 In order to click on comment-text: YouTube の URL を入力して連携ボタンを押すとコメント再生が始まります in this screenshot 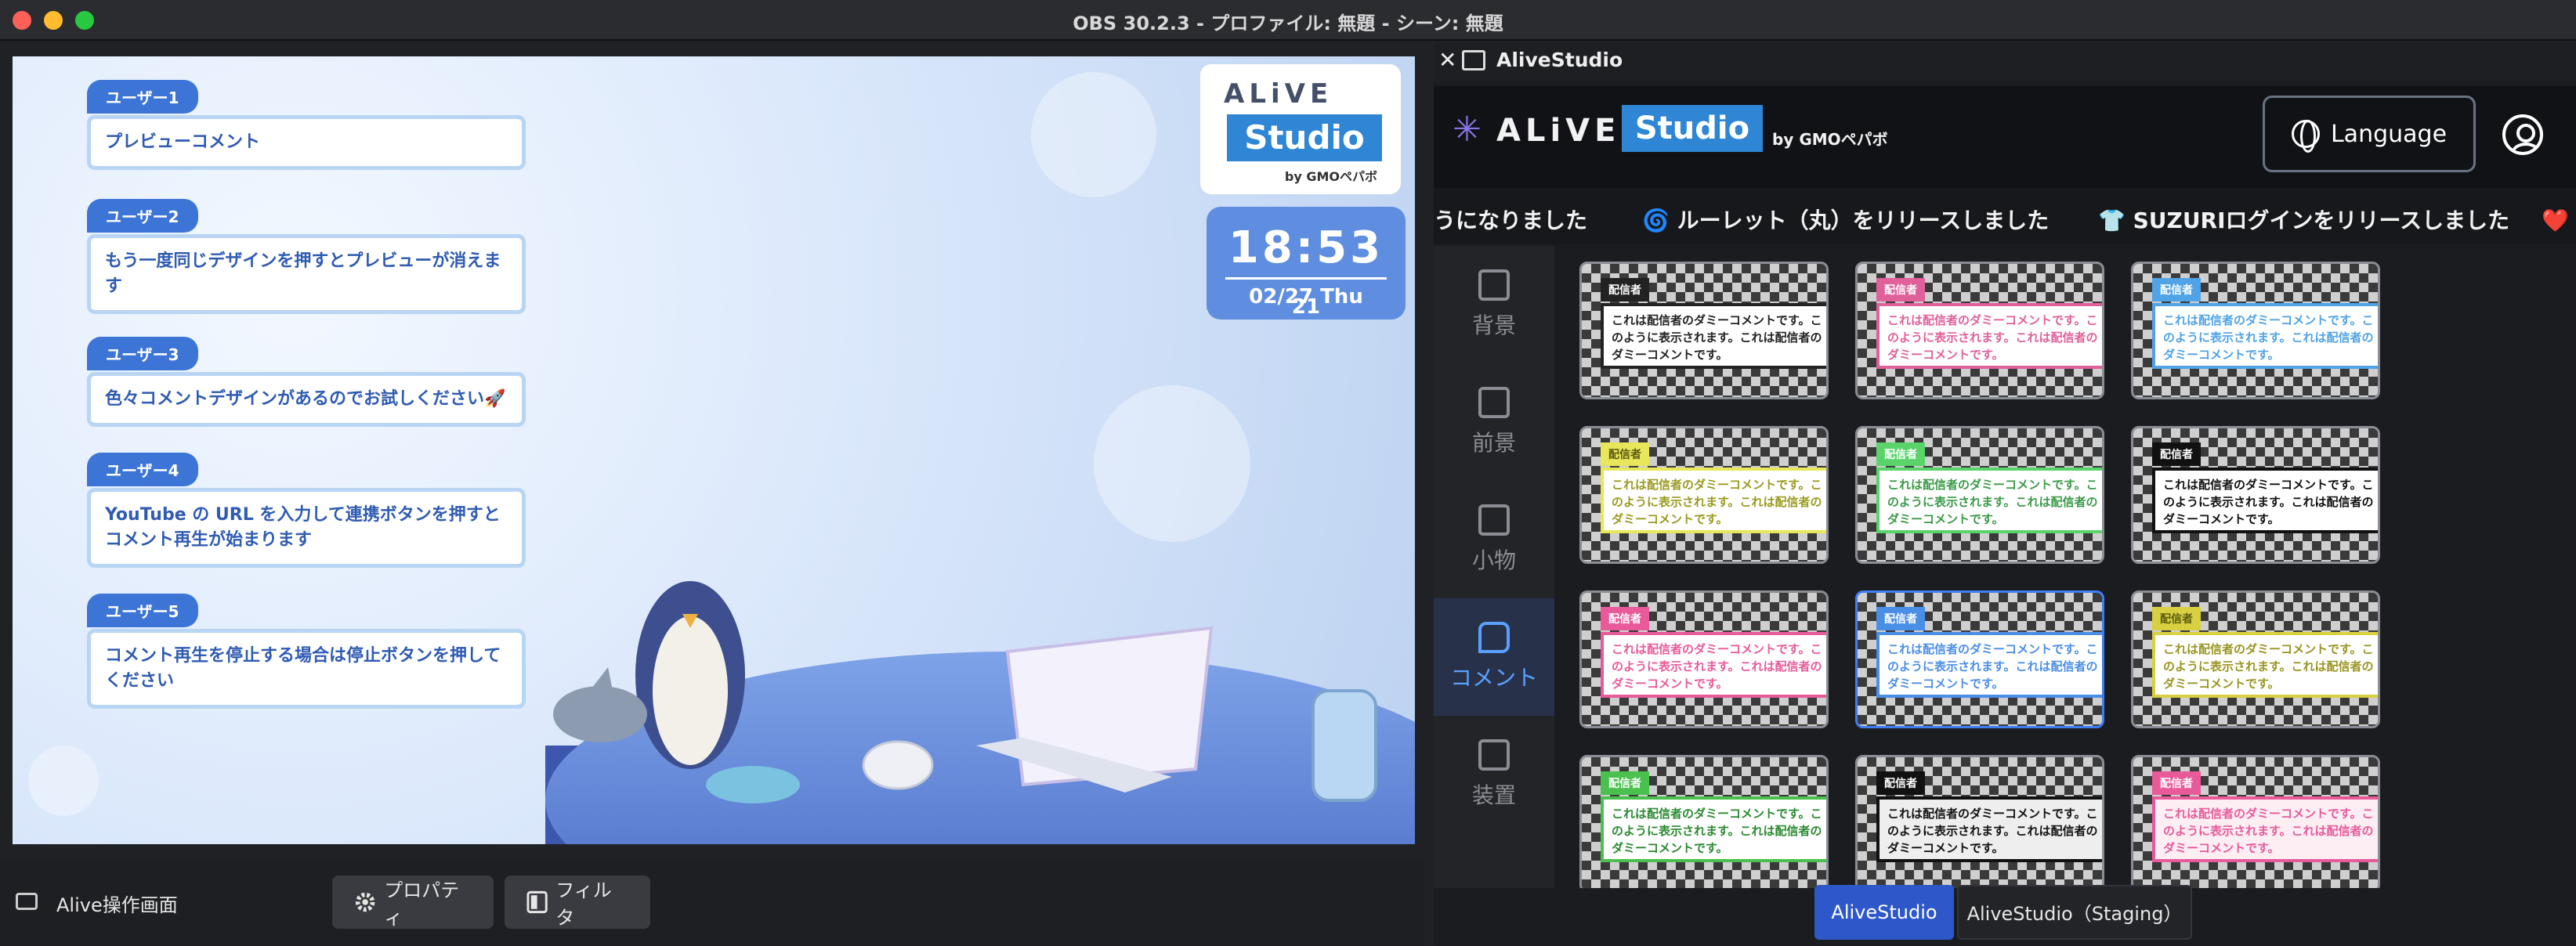, I will do `click(306, 528)`.